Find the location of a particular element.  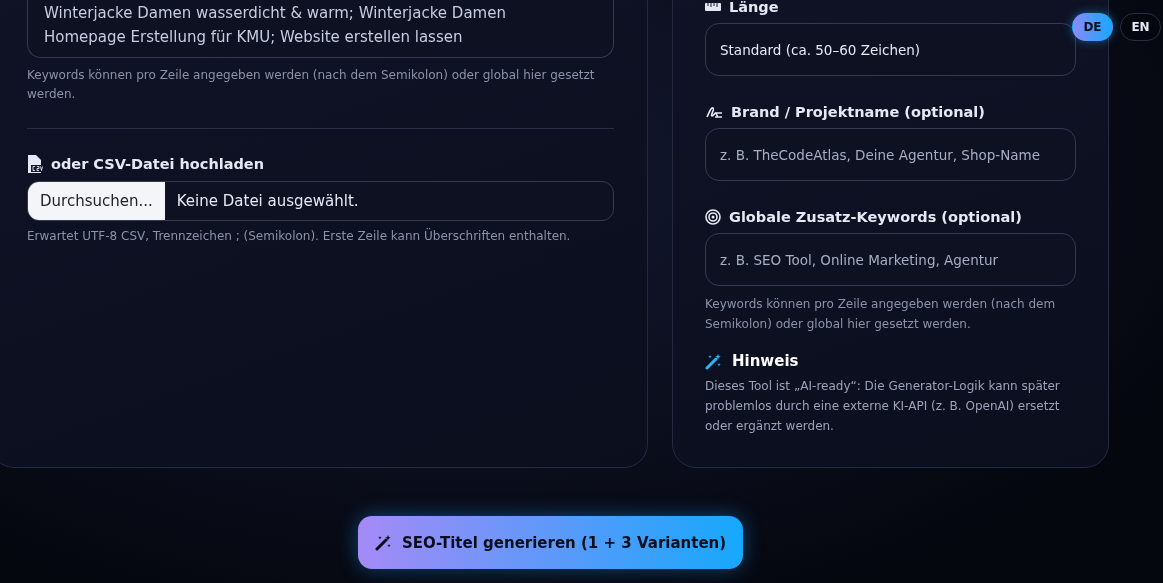

signature-icon is located at coordinates (714, 112).